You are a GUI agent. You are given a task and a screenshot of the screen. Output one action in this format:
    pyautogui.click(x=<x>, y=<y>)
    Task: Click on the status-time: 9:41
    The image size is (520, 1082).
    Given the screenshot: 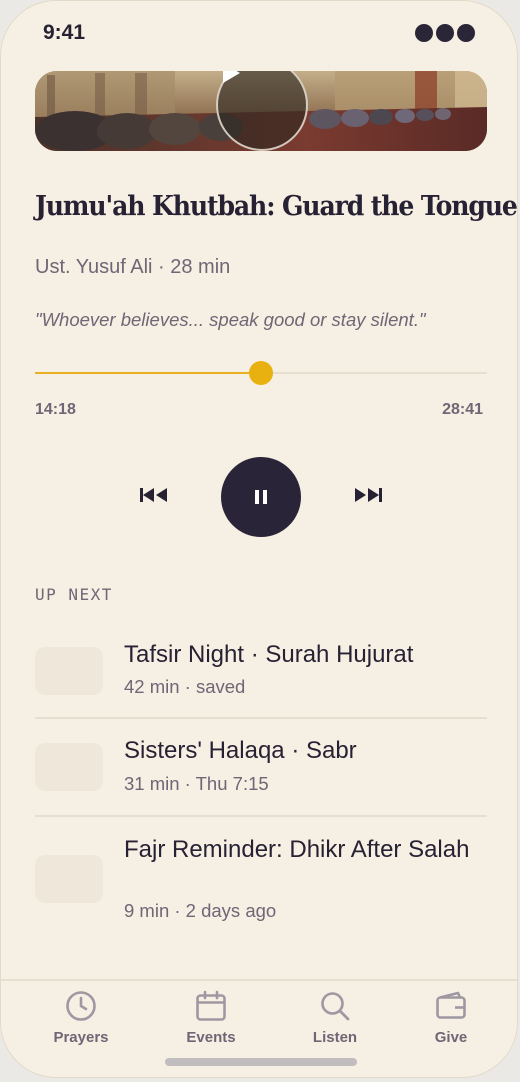 What is the action you would take?
    pyautogui.click(x=64, y=32)
    